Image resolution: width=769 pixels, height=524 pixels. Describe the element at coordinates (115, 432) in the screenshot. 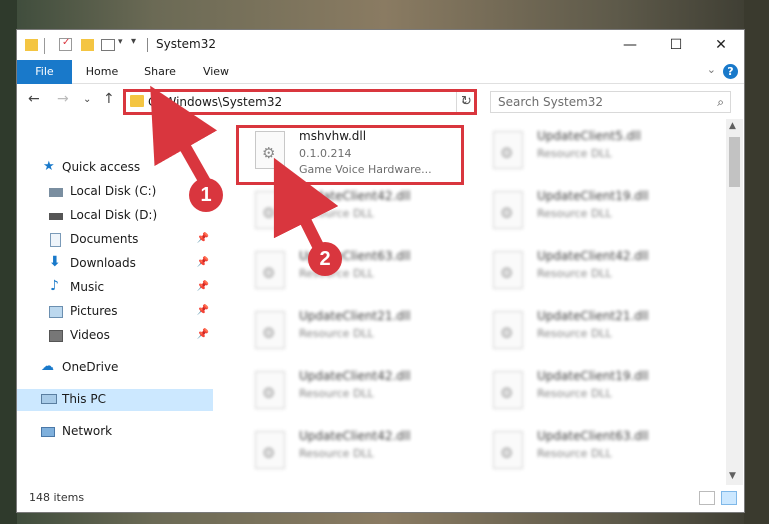

I see `sidebar-item-network: Network` at that location.